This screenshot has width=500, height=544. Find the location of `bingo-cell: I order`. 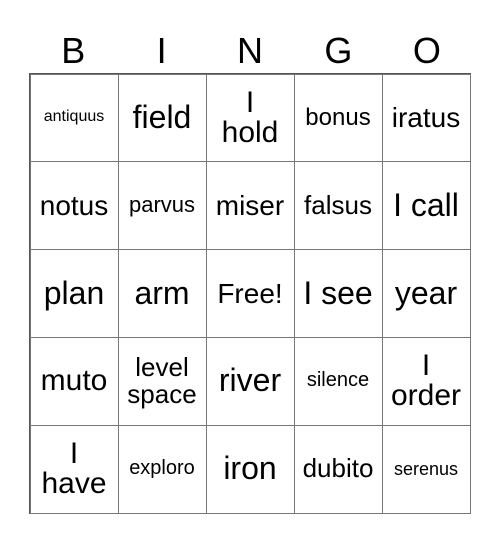

bingo-cell: I order is located at coordinates (426, 381).